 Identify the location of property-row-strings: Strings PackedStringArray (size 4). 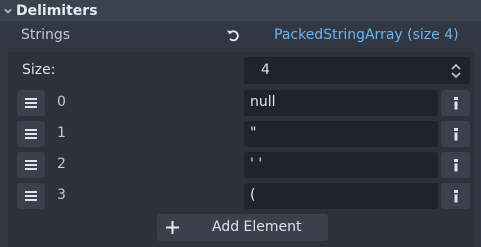
(240, 35).